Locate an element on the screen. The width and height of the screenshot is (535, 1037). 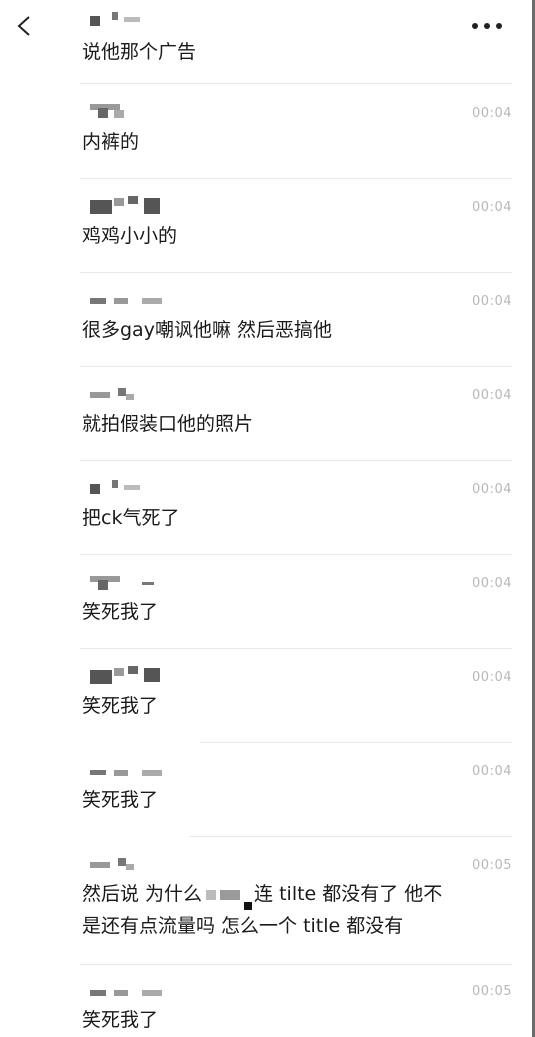
message-item: 00:05 笑死我了 is located at coordinates (296, 1007).